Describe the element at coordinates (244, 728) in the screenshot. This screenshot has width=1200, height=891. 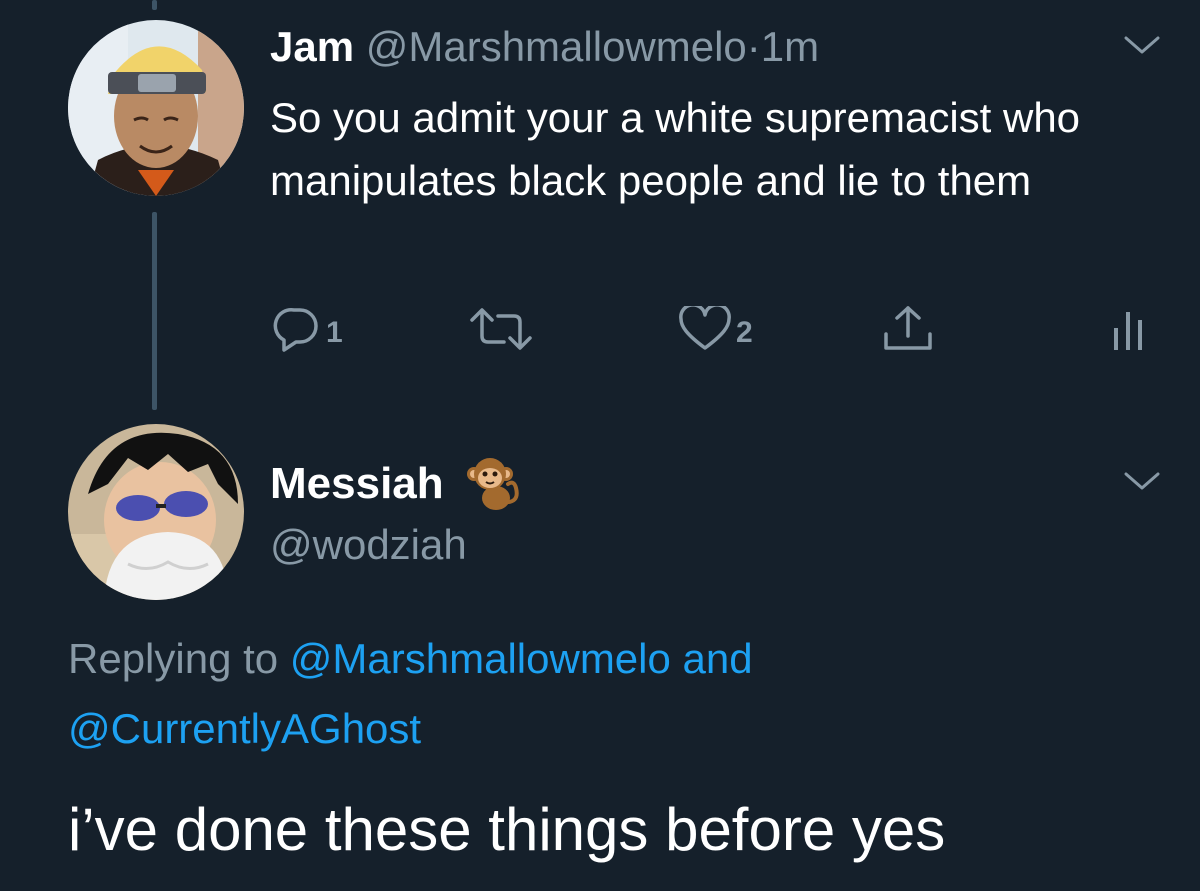
I see `replying-user-link-2: @CurrentlyAGhost` at that location.